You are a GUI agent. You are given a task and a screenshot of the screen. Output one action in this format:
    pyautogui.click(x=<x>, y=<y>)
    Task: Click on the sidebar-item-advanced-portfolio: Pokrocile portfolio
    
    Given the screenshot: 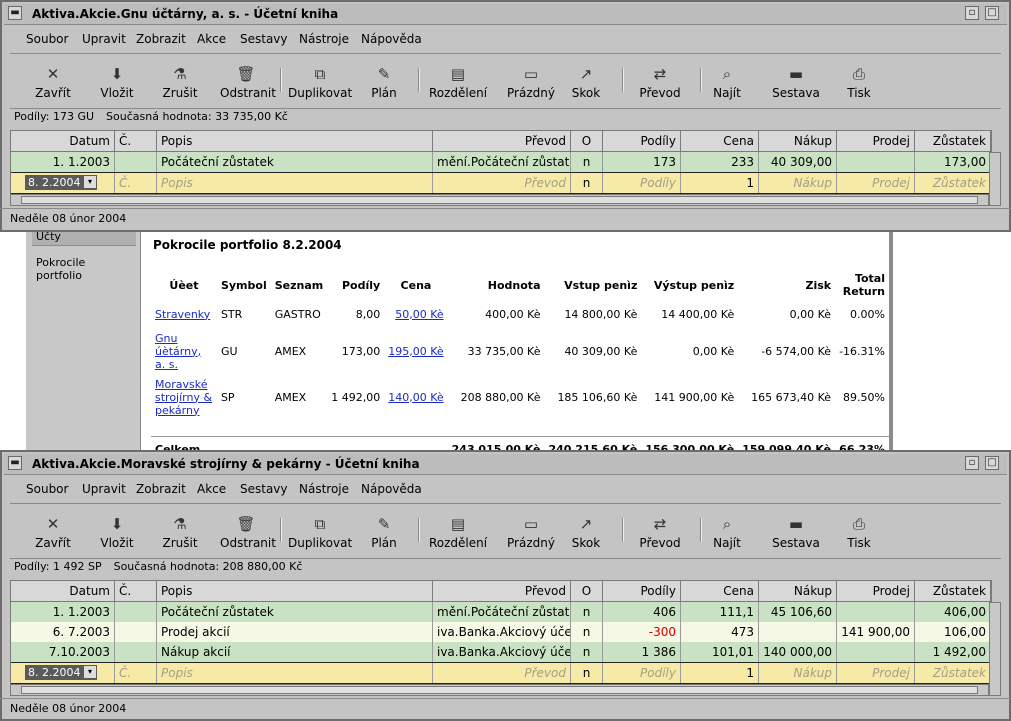 What is the action you would take?
    pyautogui.click(x=84, y=269)
    